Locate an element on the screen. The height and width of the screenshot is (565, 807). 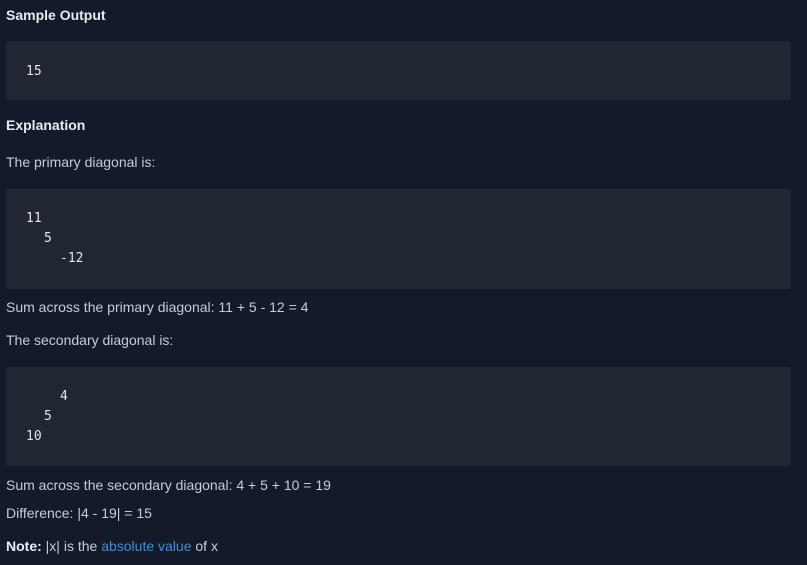
note-line: Note: |x| is the absolute value of x is located at coordinates (112, 546).